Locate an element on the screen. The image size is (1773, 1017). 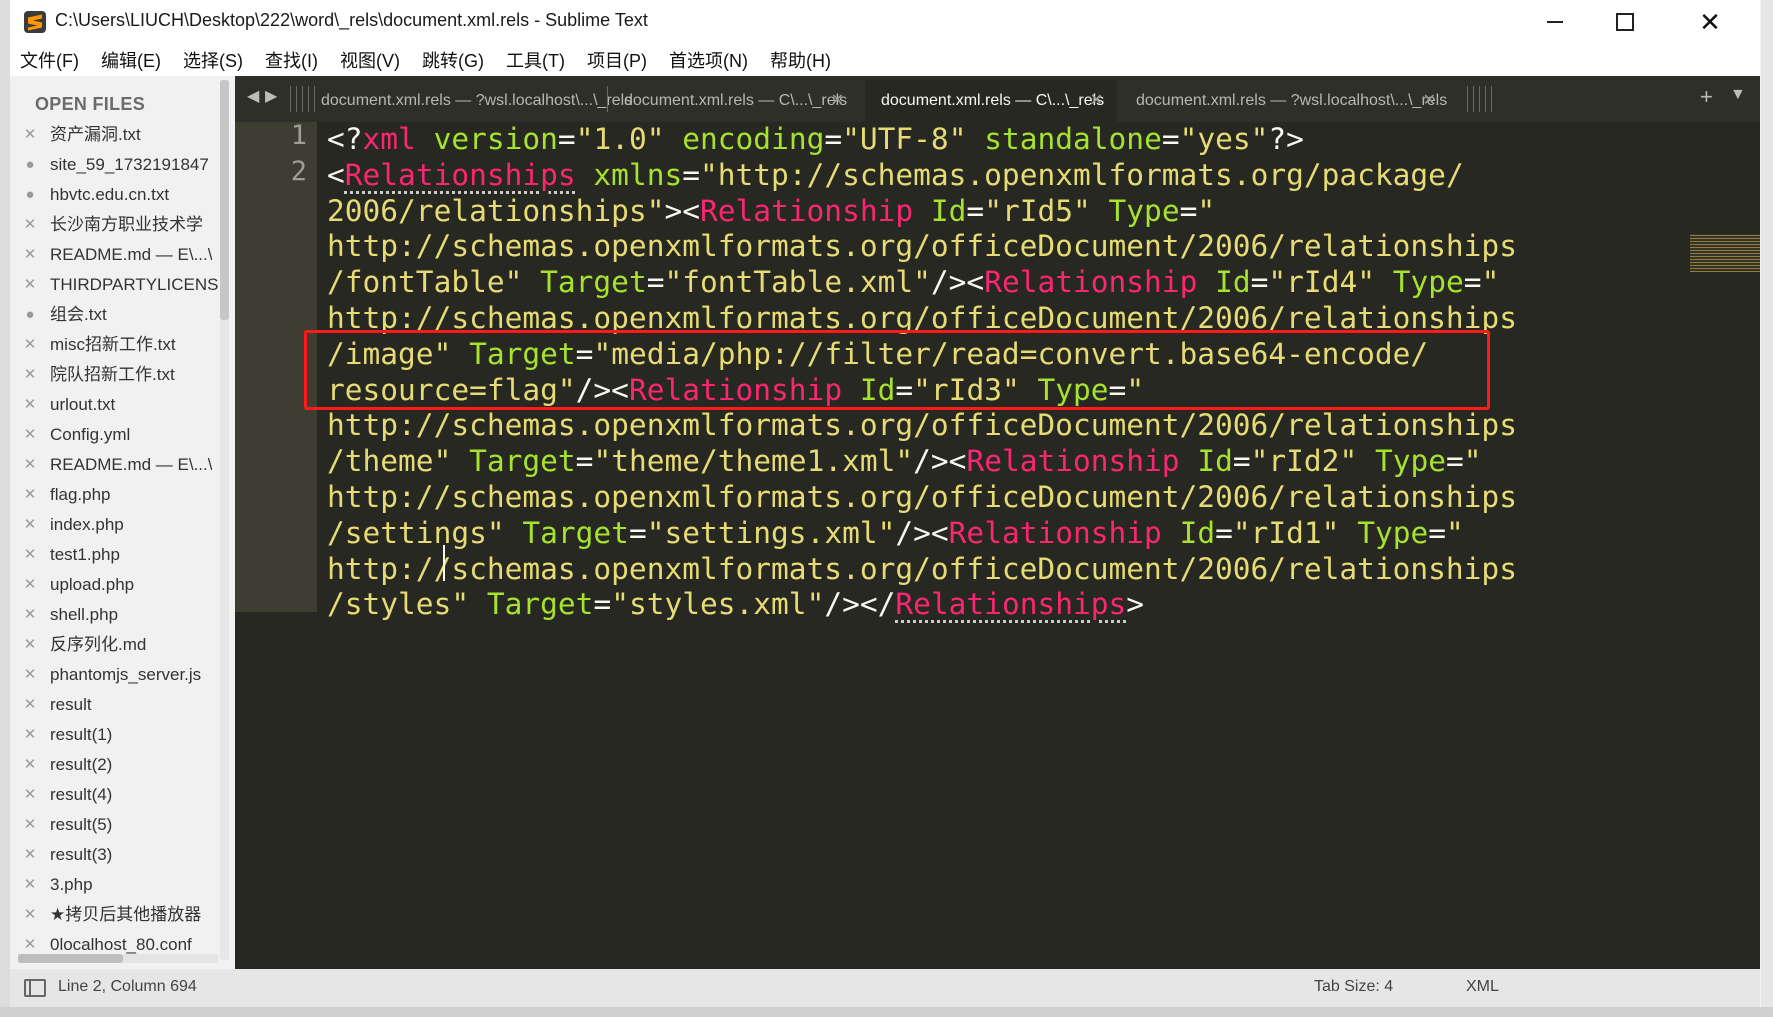
menu-help: 帮助(H) is located at coordinates (800, 60).